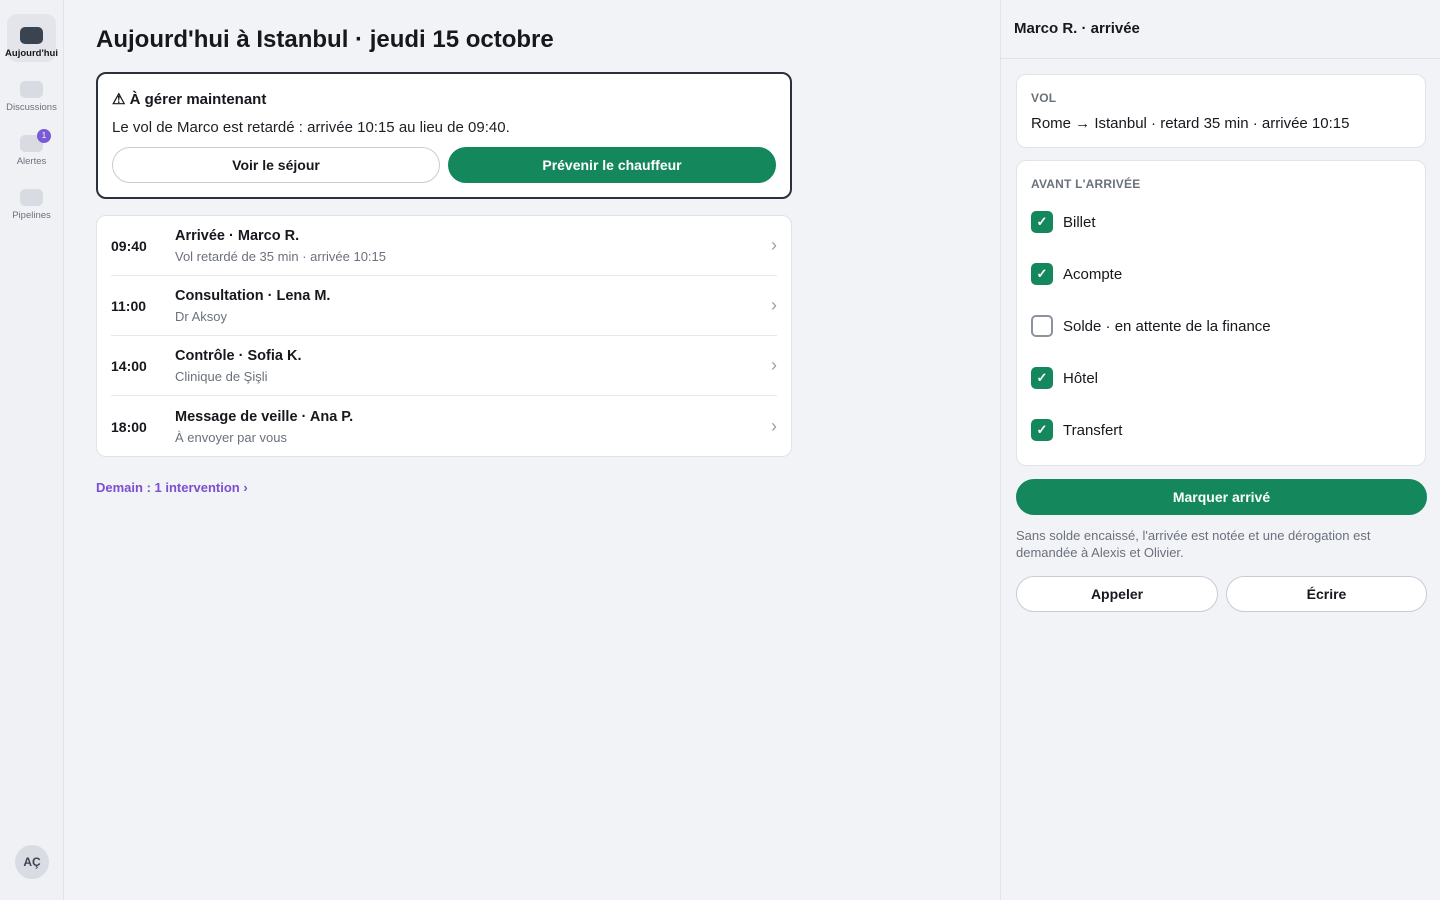 This screenshot has width=1440, height=900. I want to click on checklist-item-transfer: ✓ Transfert, so click(1076, 430).